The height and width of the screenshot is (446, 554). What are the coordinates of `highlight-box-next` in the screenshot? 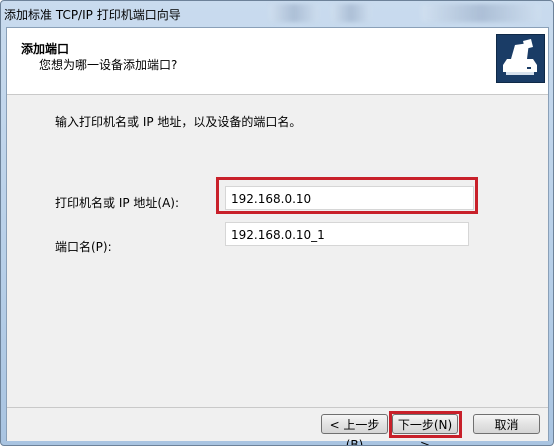 It's located at (425, 424).